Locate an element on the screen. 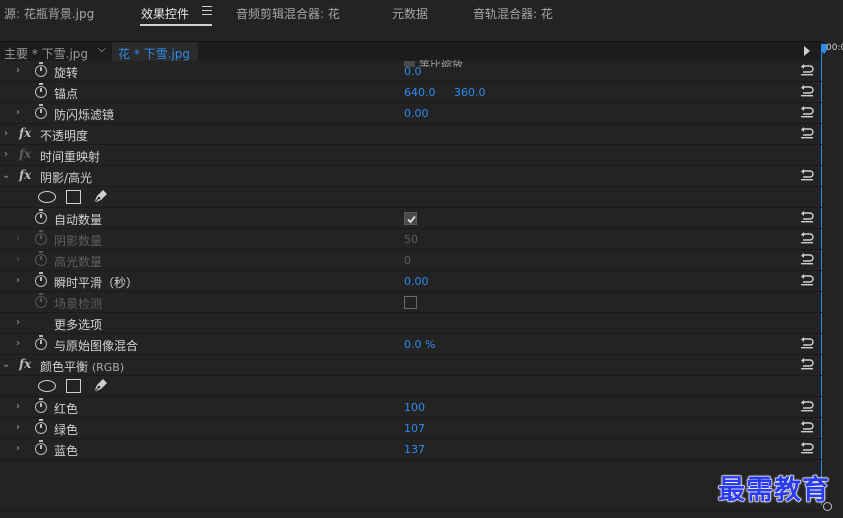  active-clip-label: 花 * 下雪.jpg is located at coordinates (155, 51).